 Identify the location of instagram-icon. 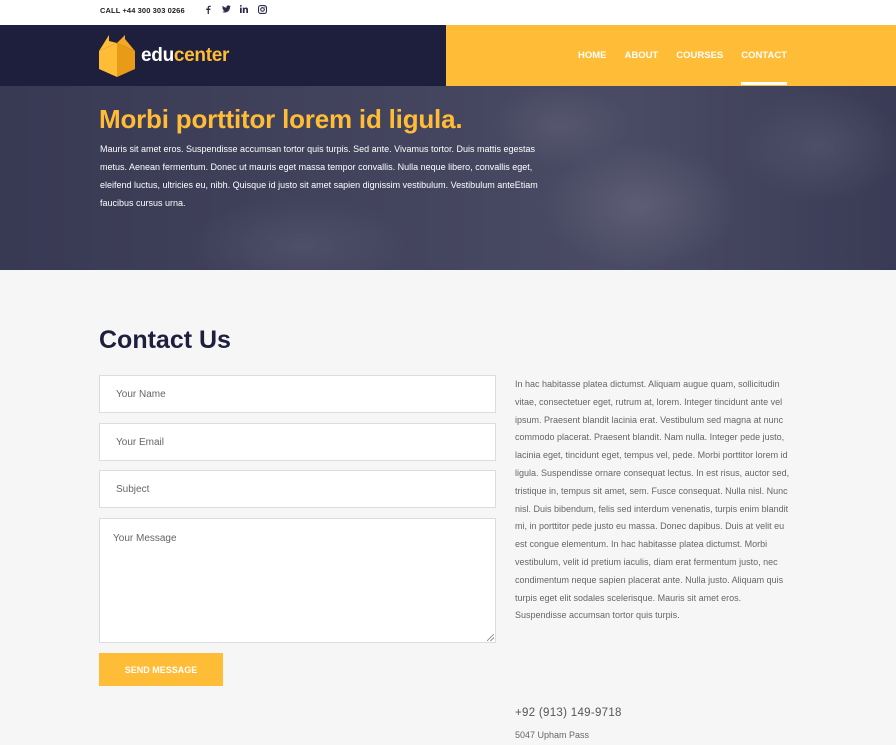
(262, 9).